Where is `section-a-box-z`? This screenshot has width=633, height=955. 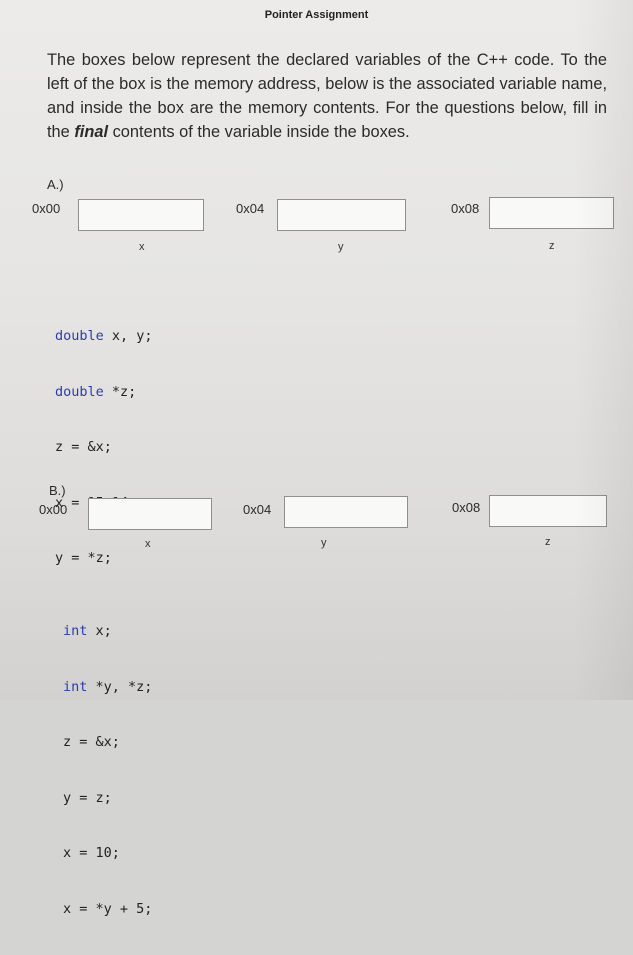 section-a-box-z is located at coordinates (551, 213).